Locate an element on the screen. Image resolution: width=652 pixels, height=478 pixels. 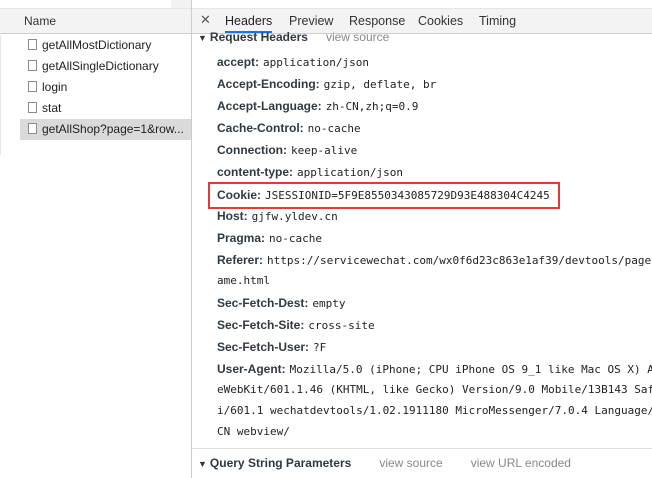
view-url-encoded-link: view URL encoded is located at coordinates (521, 463).